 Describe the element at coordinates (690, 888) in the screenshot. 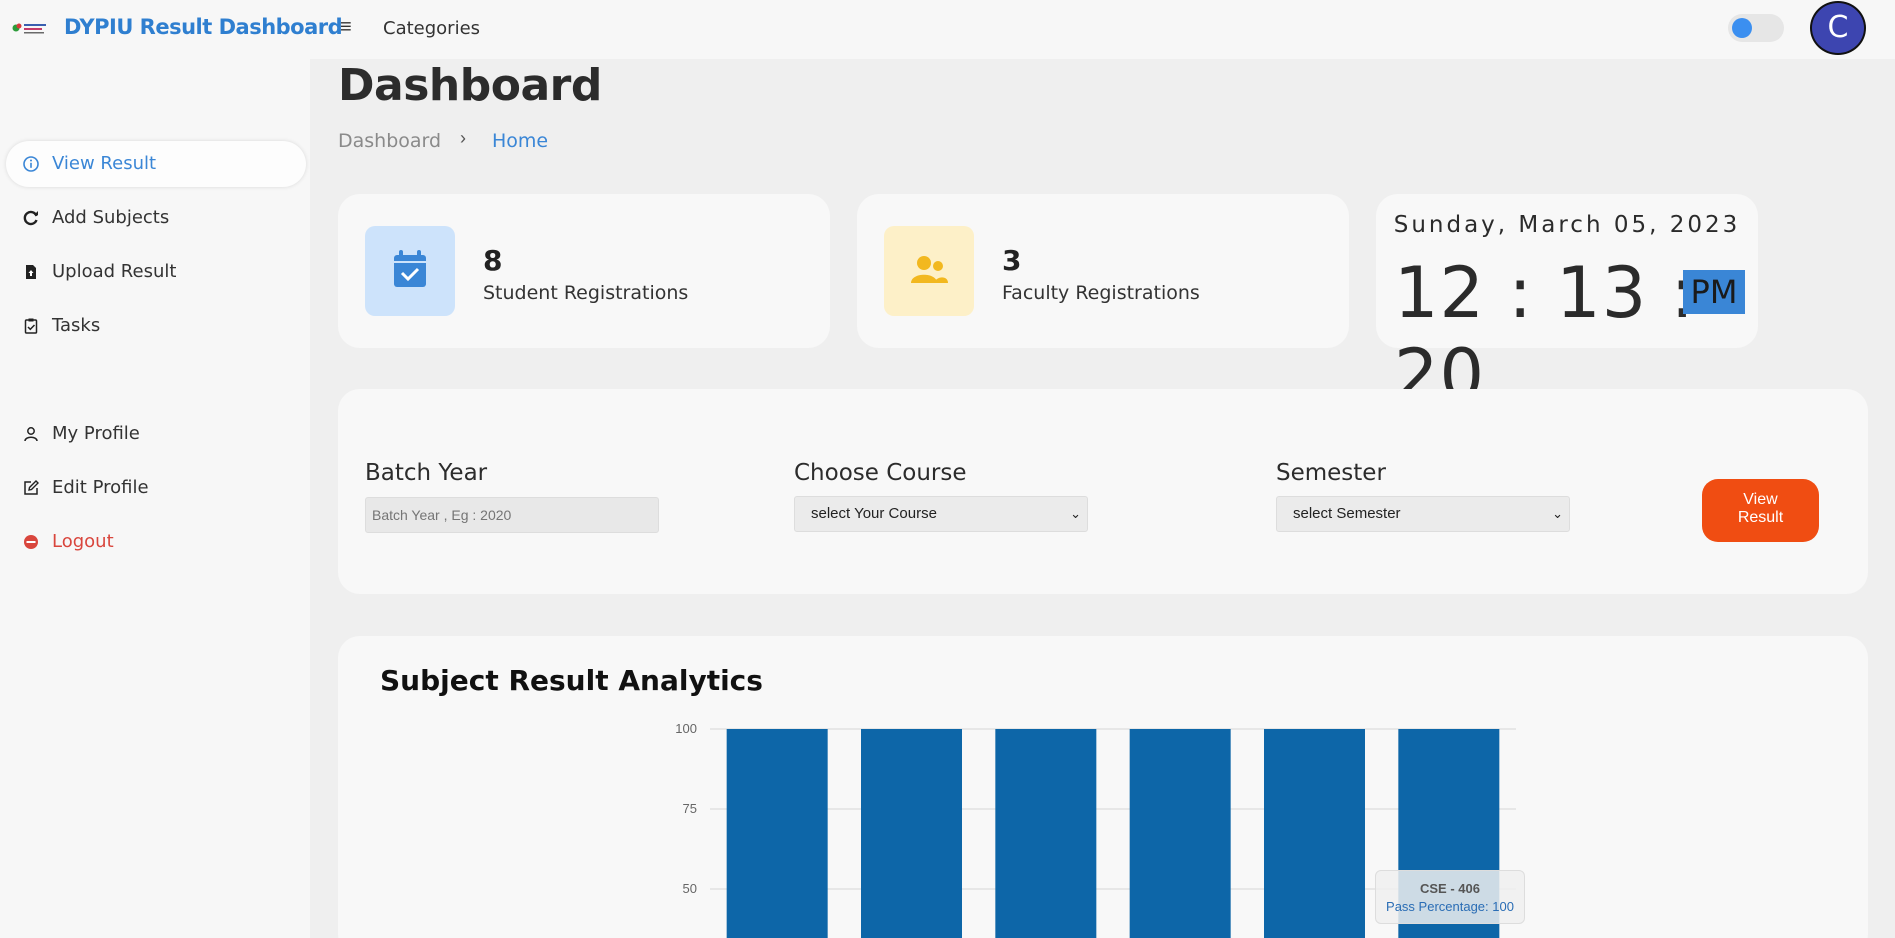

I see `y-tick-label: 50` at that location.